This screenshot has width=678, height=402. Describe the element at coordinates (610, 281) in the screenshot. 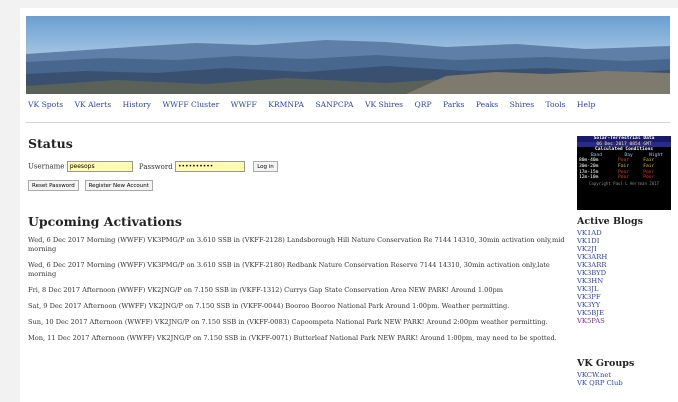

I see `blog-link: VK3HN` at that location.